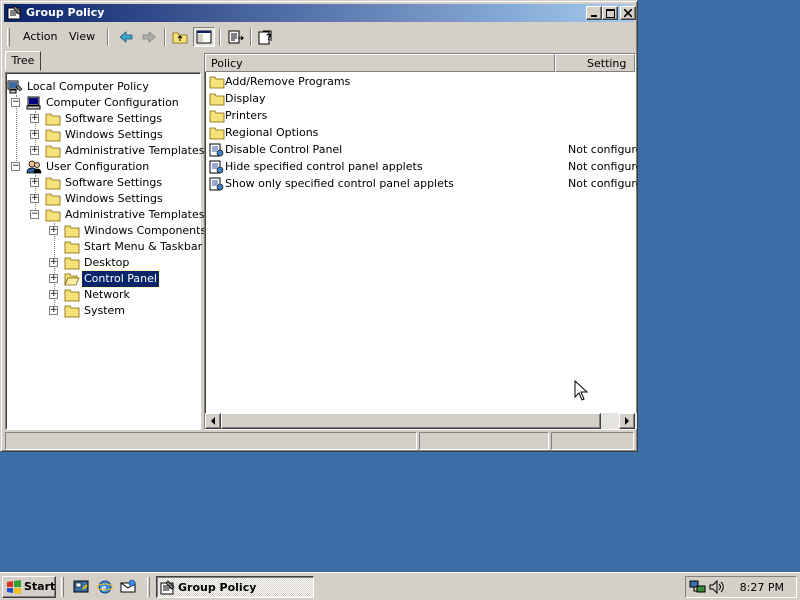 Image resolution: width=800 pixels, height=600 pixels. Describe the element at coordinates (101, 183) in the screenshot. I see `tree-item-user-software-settings: + Software Settings` at that location.